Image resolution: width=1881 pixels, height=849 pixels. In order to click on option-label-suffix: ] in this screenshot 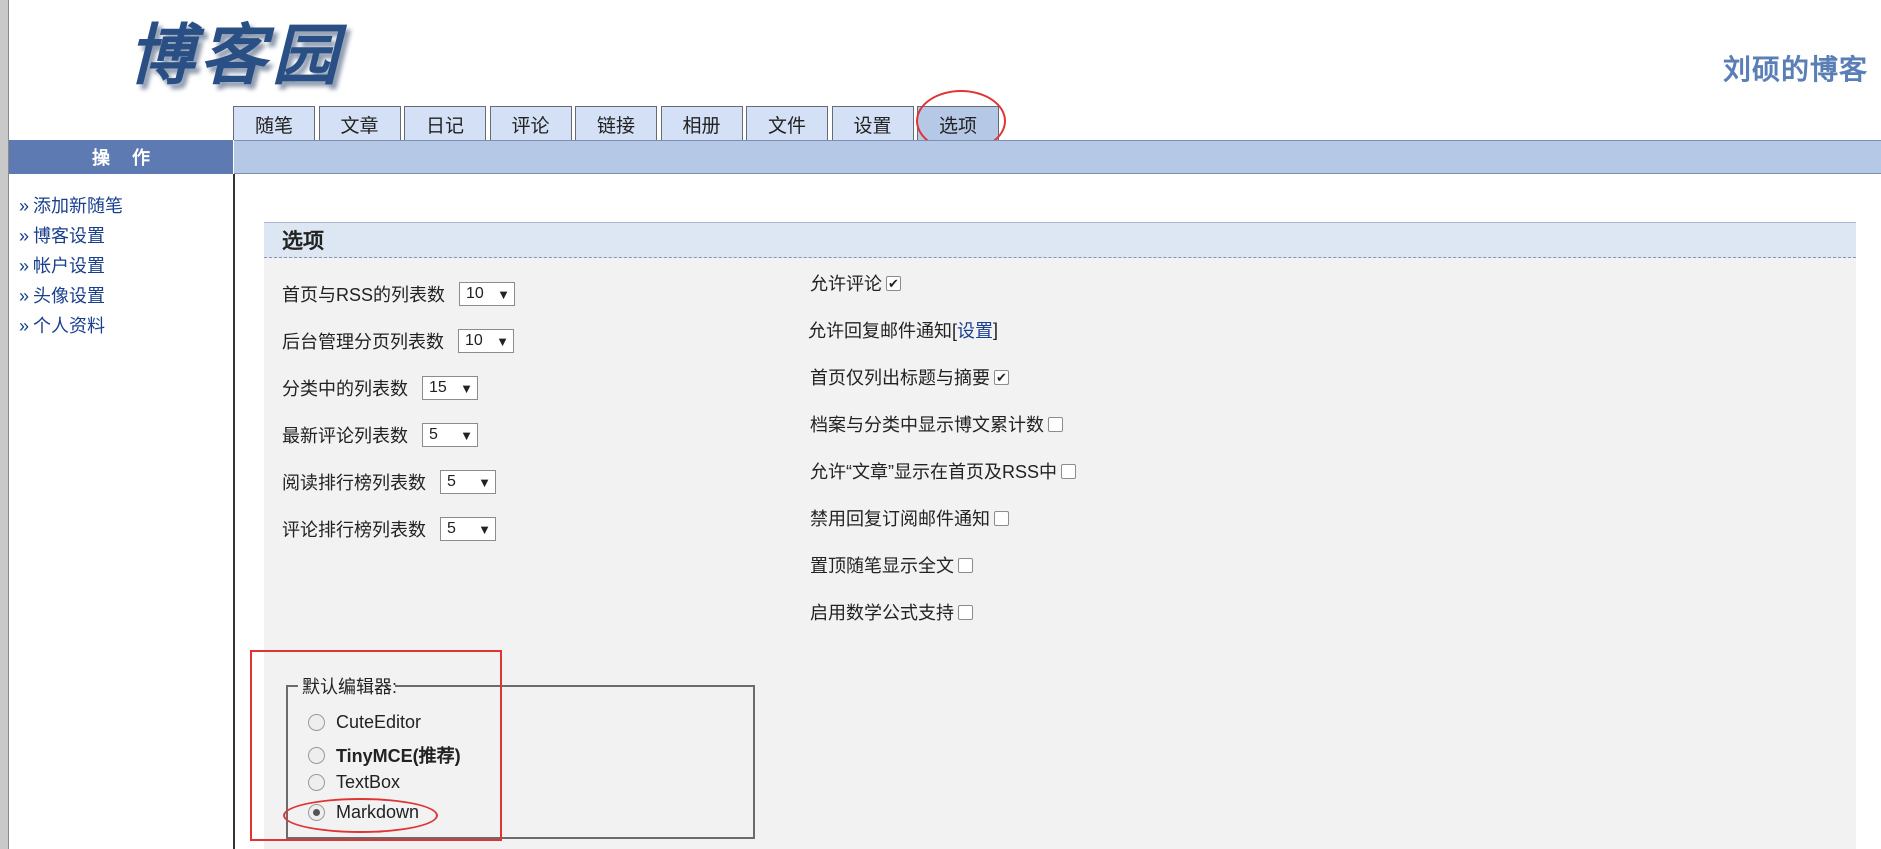, I will do `click(996, 329)`.